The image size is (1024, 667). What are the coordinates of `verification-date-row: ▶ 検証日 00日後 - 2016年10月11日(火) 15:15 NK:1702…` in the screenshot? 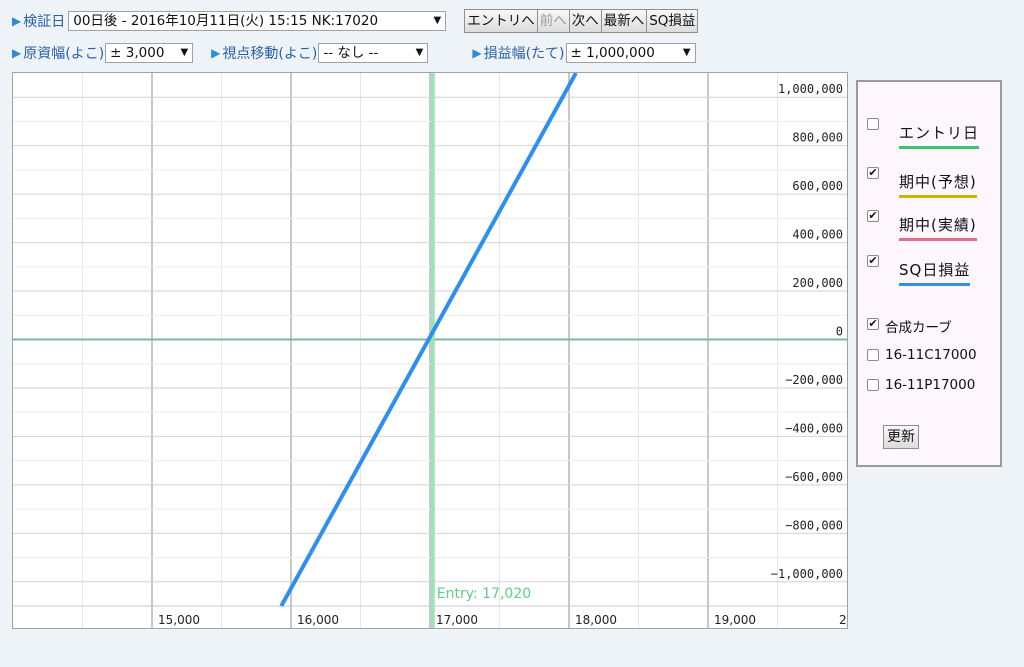 It's located at (355, 21).